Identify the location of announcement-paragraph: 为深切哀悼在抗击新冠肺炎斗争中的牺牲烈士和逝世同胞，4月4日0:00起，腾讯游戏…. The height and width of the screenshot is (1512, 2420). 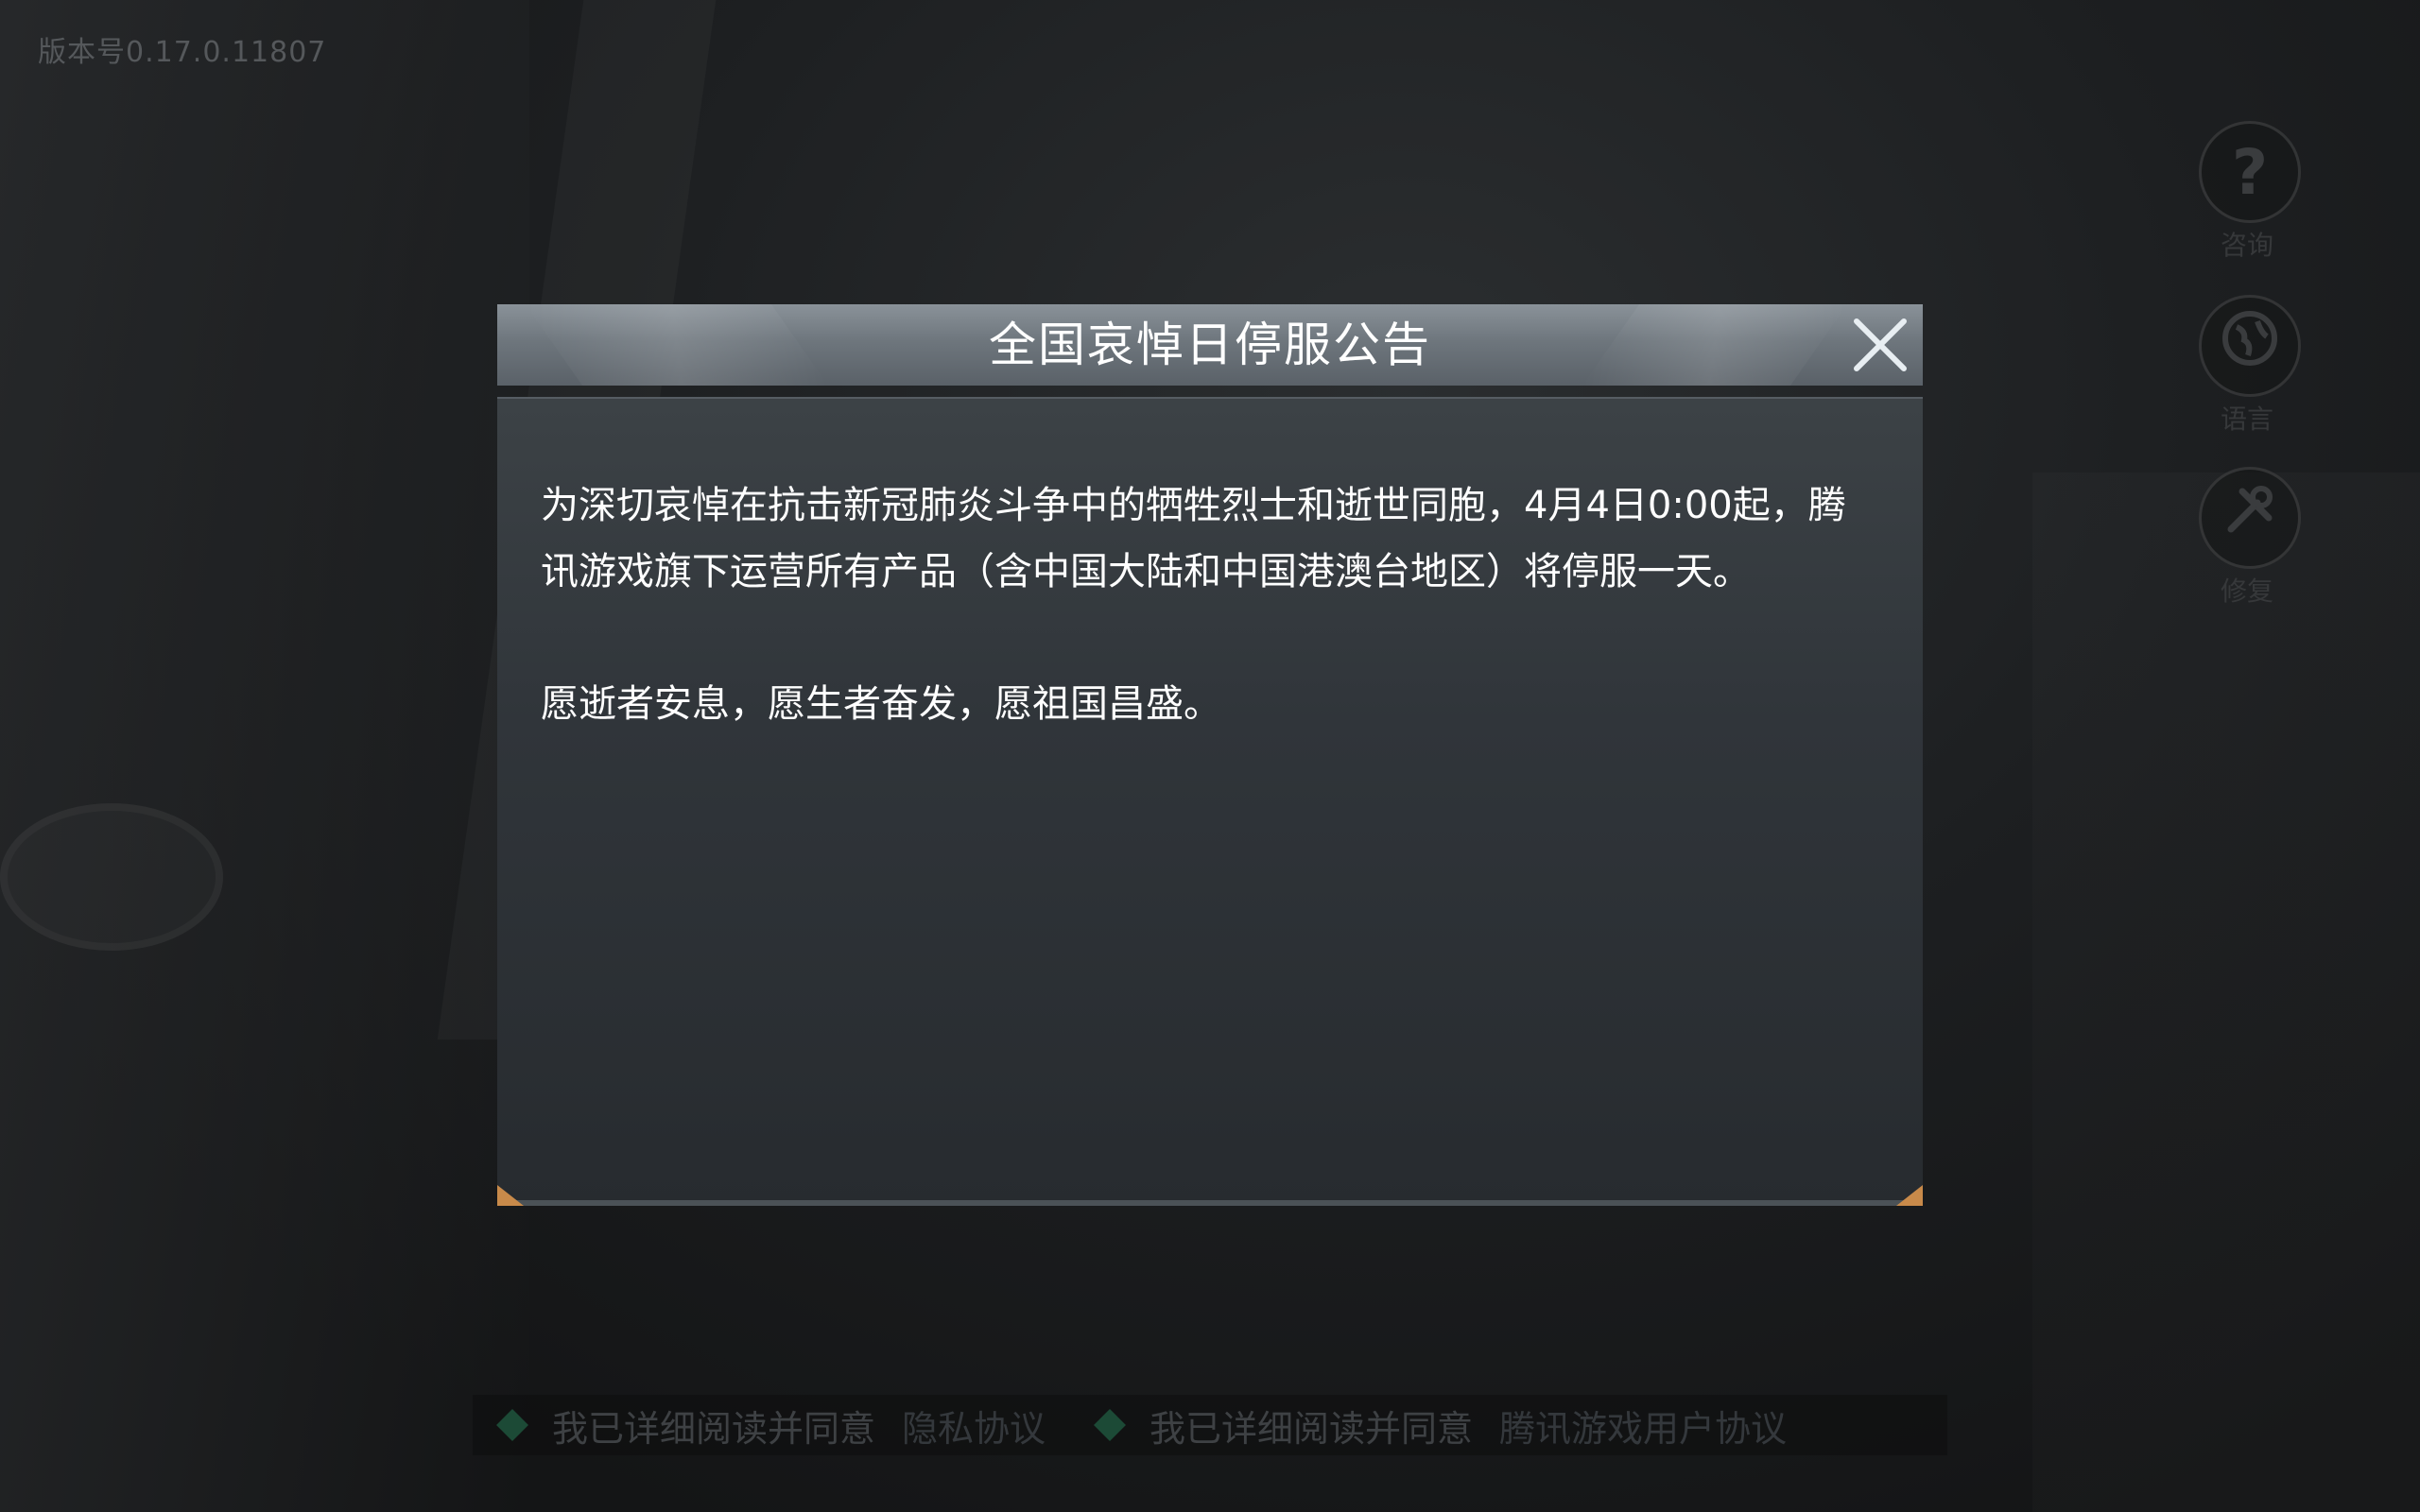
(1193, 538).